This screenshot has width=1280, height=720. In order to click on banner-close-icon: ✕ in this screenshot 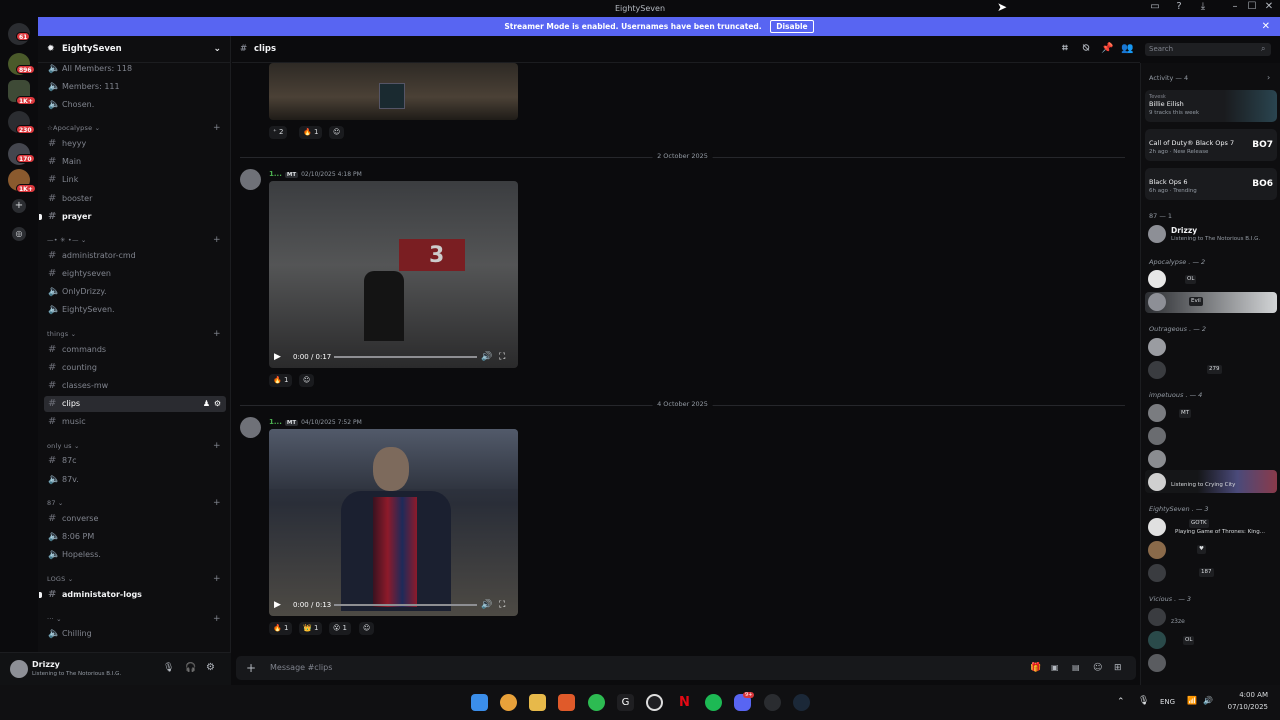, I will do `click(1266, 26)`.